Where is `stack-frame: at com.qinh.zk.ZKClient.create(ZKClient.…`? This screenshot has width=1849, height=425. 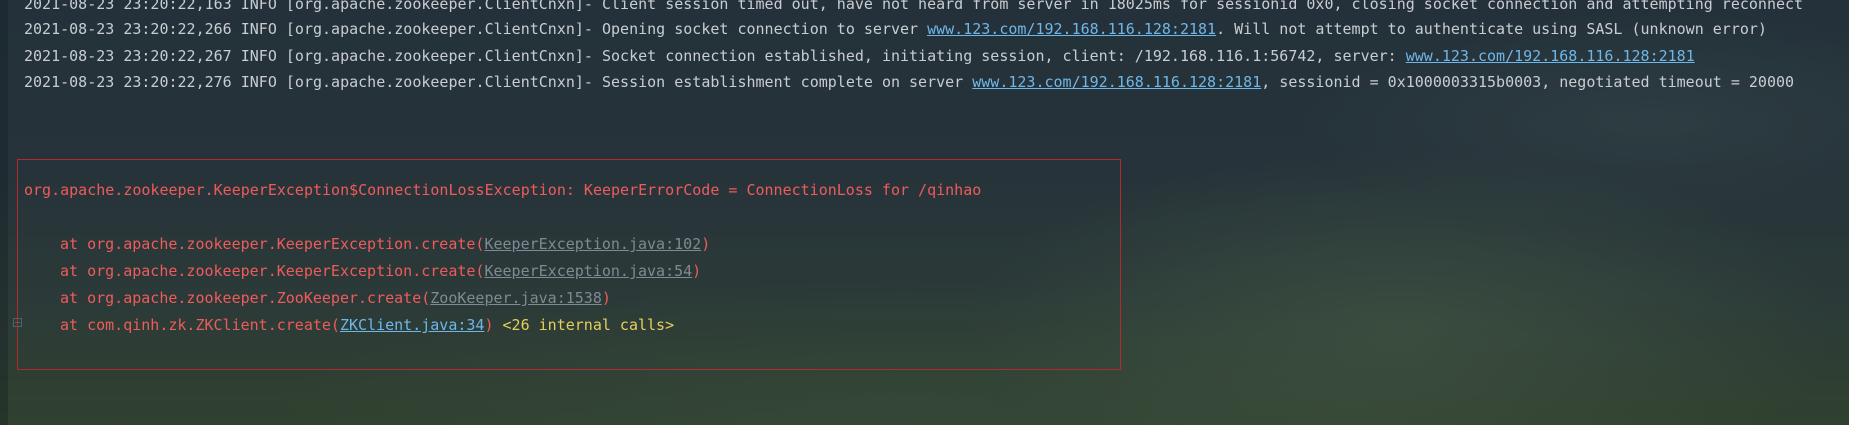 stack-frame: at com.qinh.zk.ZKClient.create(ZKClient.… is located at coordinates (367, 325).